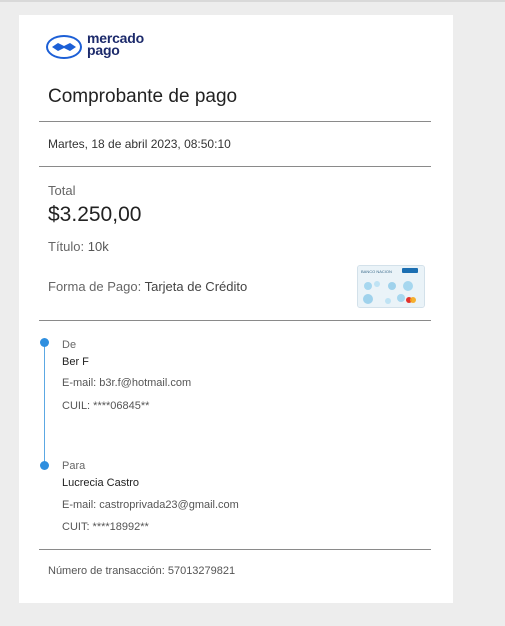 The height and width of the screenshot is (626, 505). What do you see at coordinates (75, 362) in the screenshot?
I see `from-name: Ber F` at bounding box center [75, 362].